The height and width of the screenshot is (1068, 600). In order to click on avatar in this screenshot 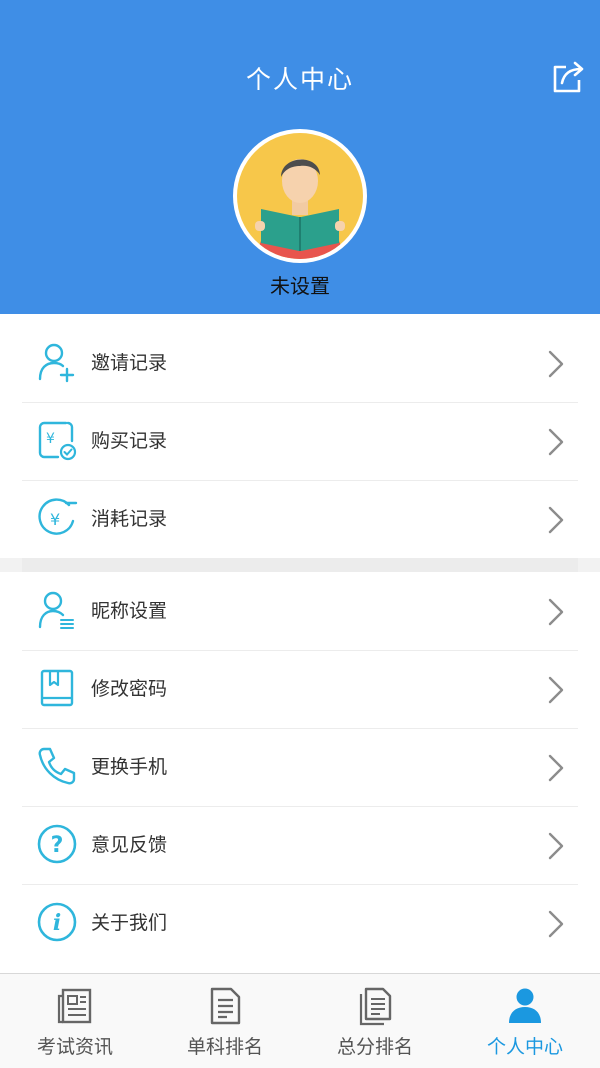, I will do `click(300, 196)`.